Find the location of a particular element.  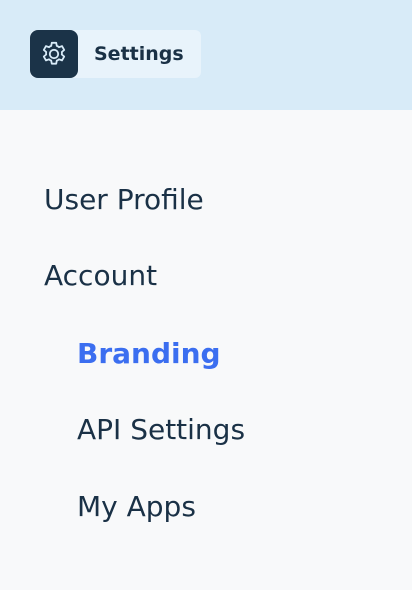

gear-icon is located at coordinates (54, 53).